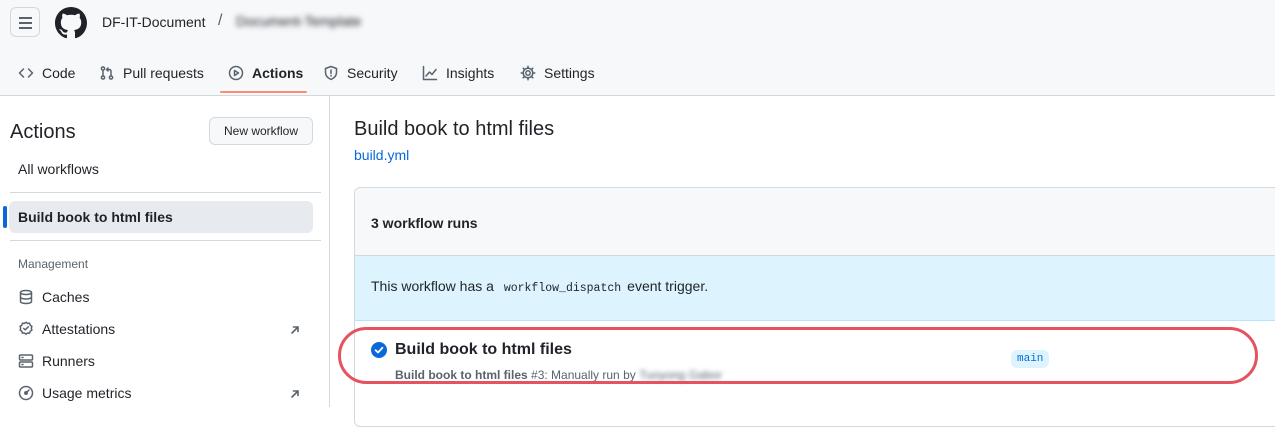 The width and height of the screenshot is (1275, 427). I want to click on github-logo-icon, so click(71, 23).